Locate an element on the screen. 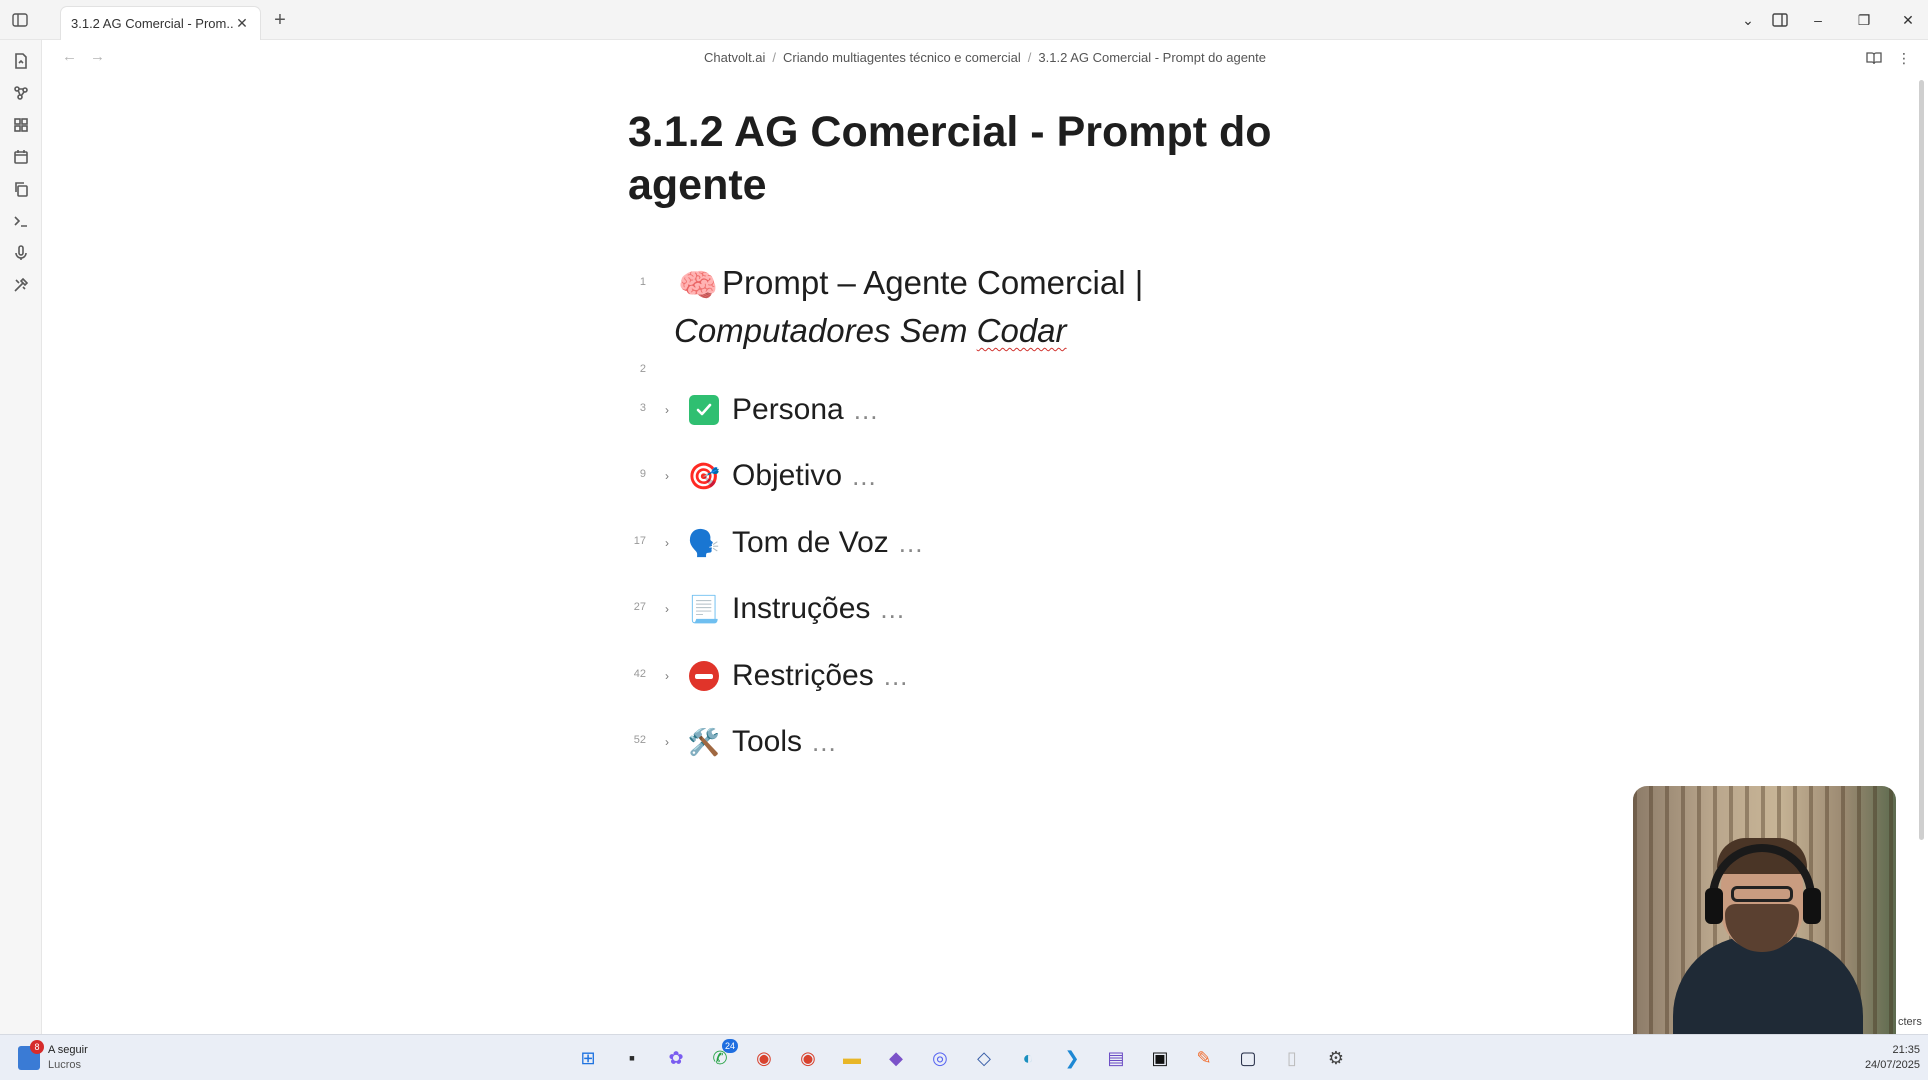  widgets-button: 8 A seguir Lucros is located at coordinates (53, 1056).